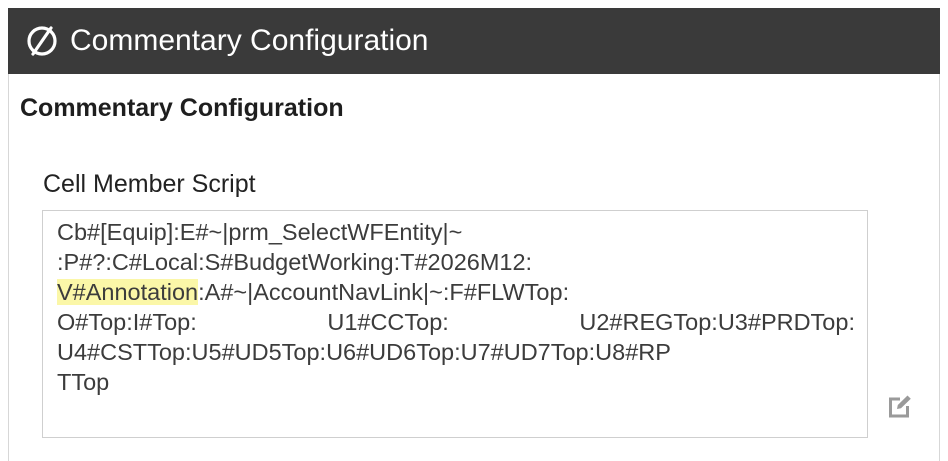 Image resolution: width=948 pixels, height=461 pixels. Describe the element at coordinates (249, 40) in the screenshot. I see `window-title: Commentary Configuration` at that location.